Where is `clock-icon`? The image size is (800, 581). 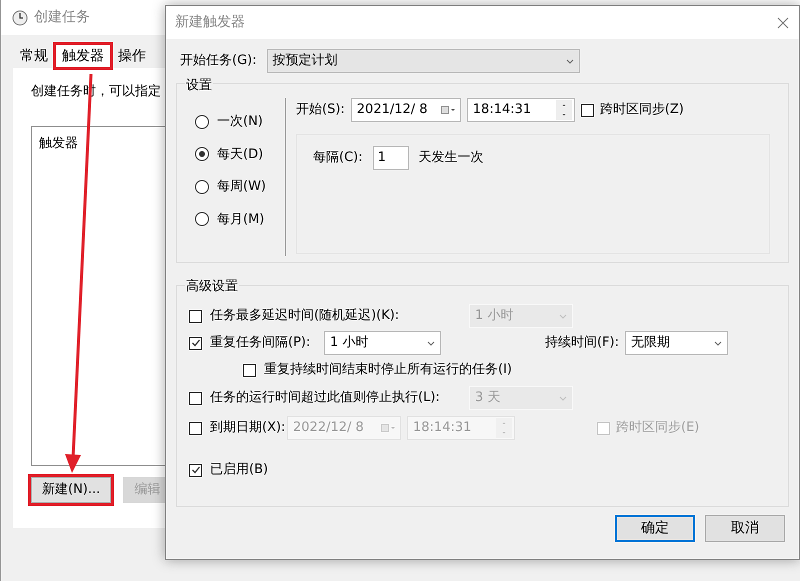 clock-icon is located at coordinates (20, 18).